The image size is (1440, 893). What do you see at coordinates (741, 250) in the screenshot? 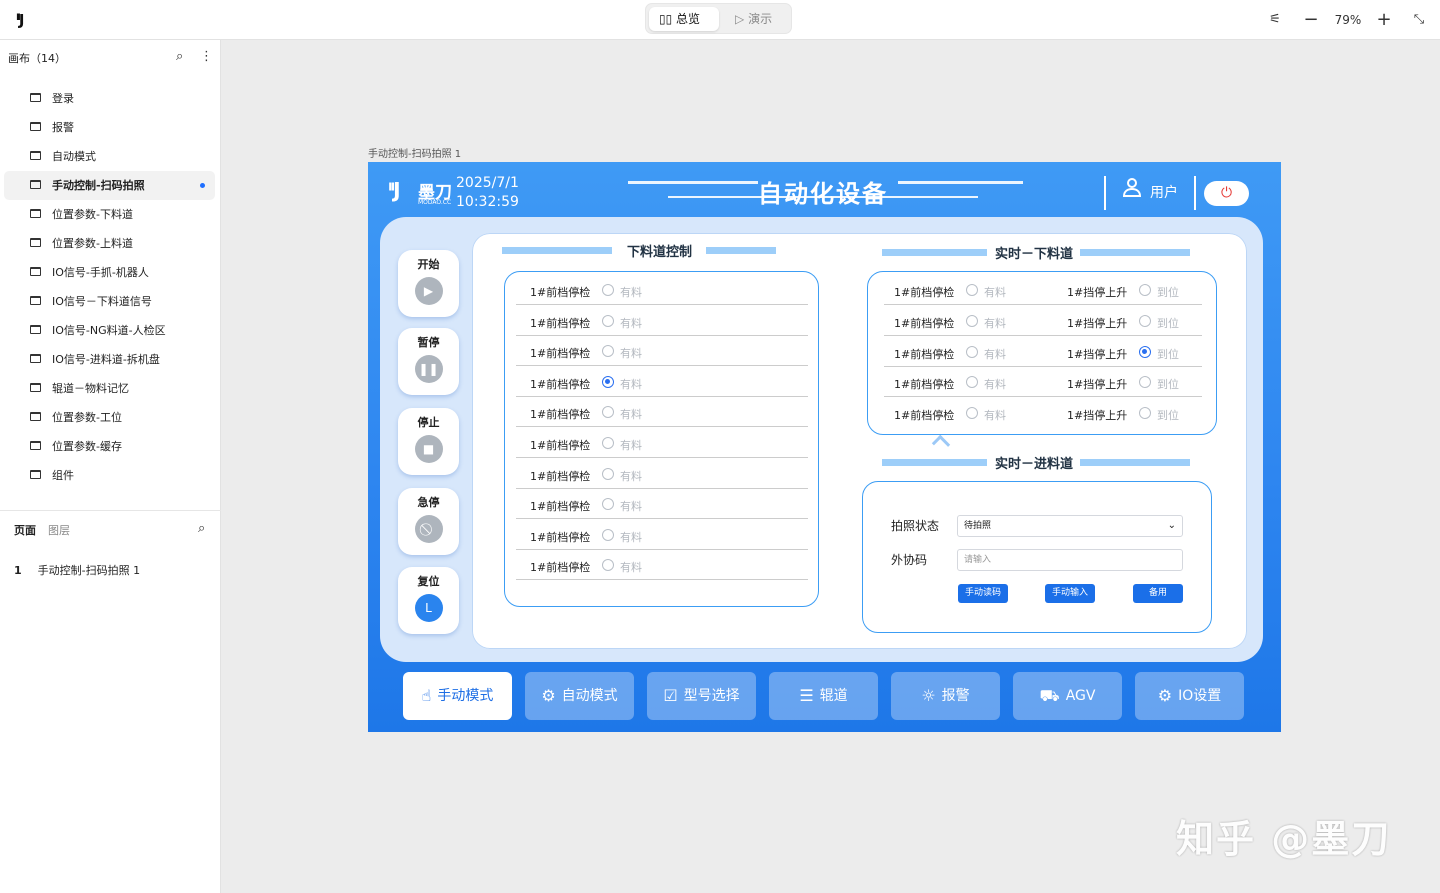
I see `title-deco` at bounding box center [741, 250].